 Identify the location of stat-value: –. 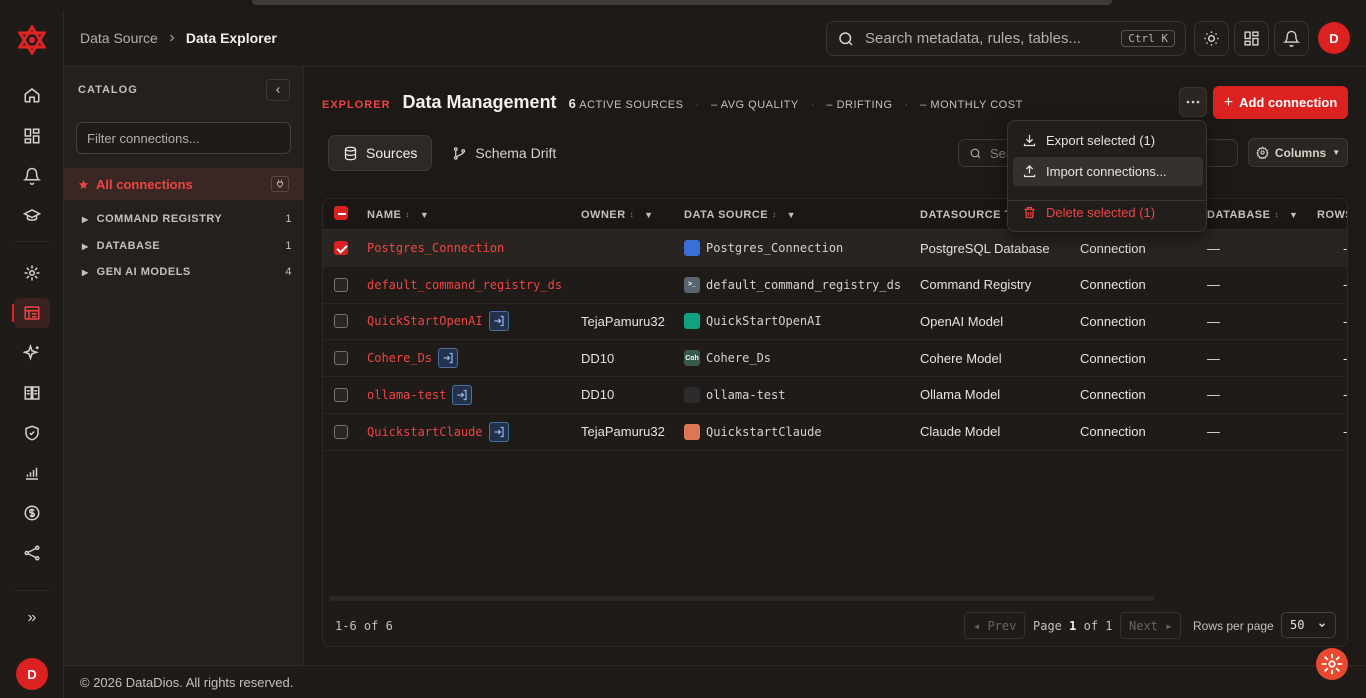
(923, 105).